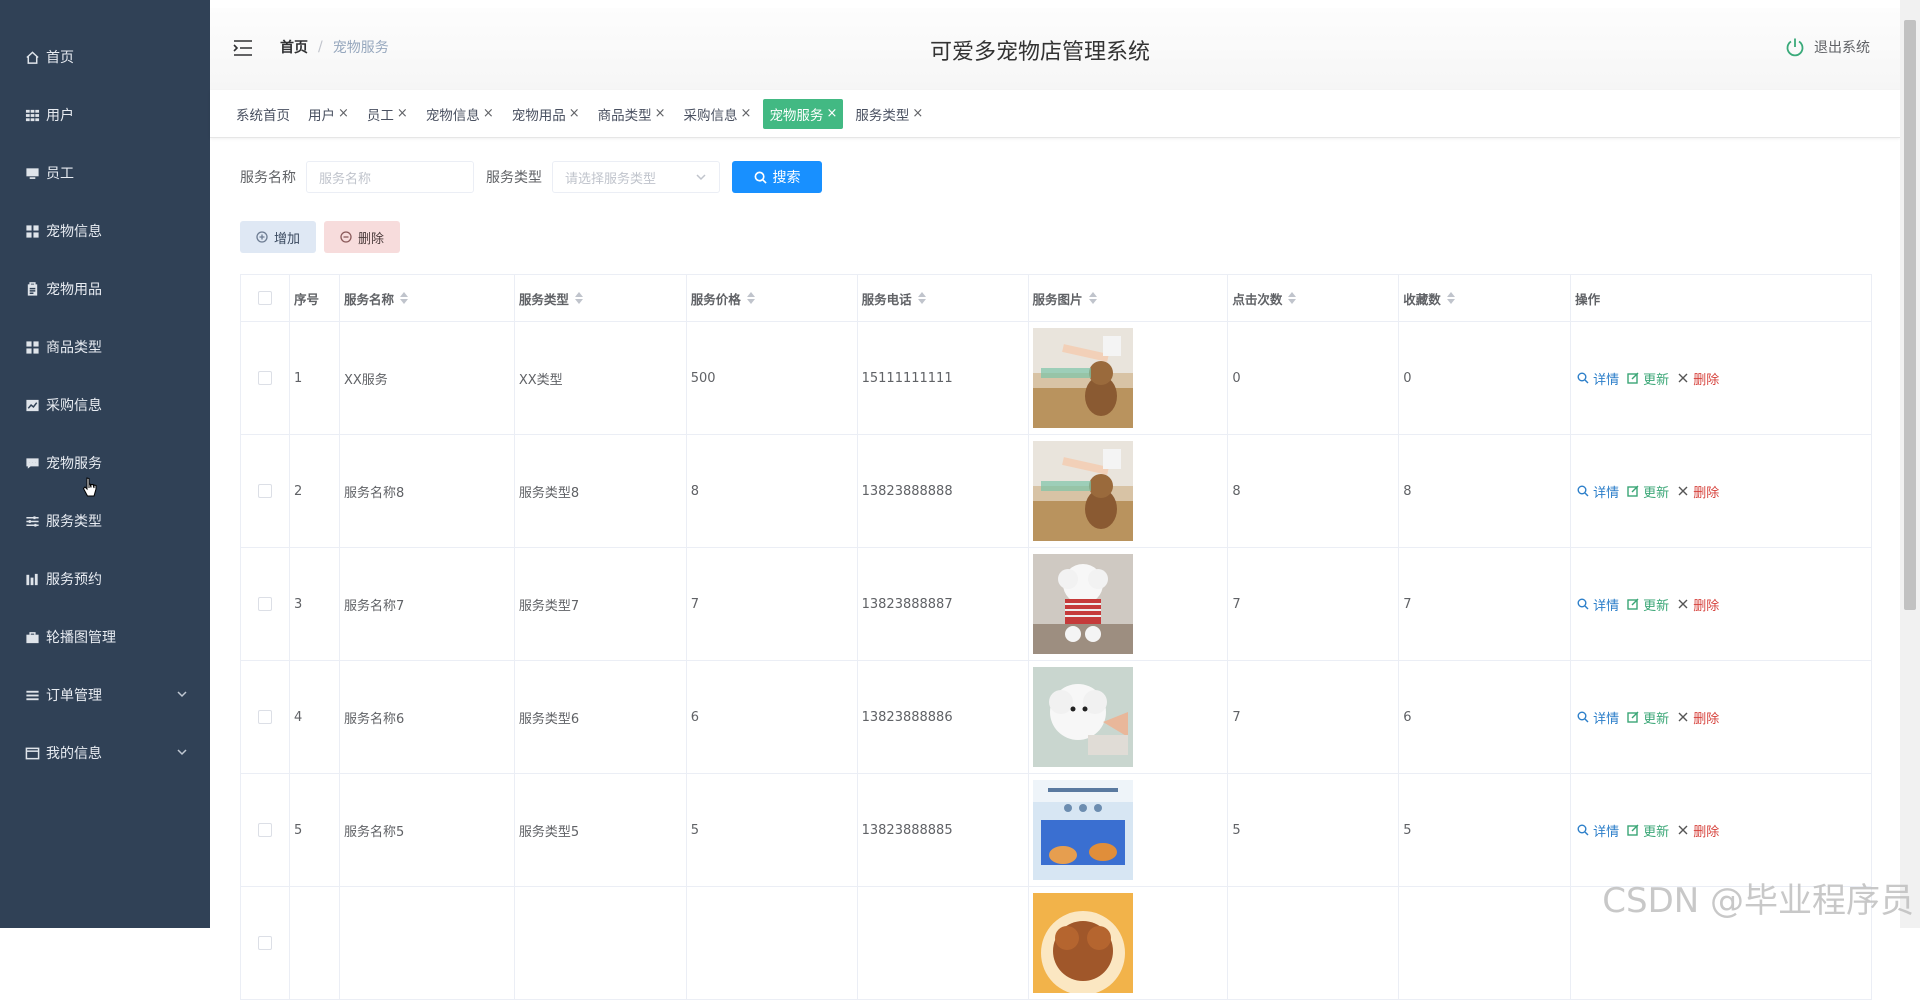  I want to click on sidebar-item-booking: 服务预约, so click(105, 579).